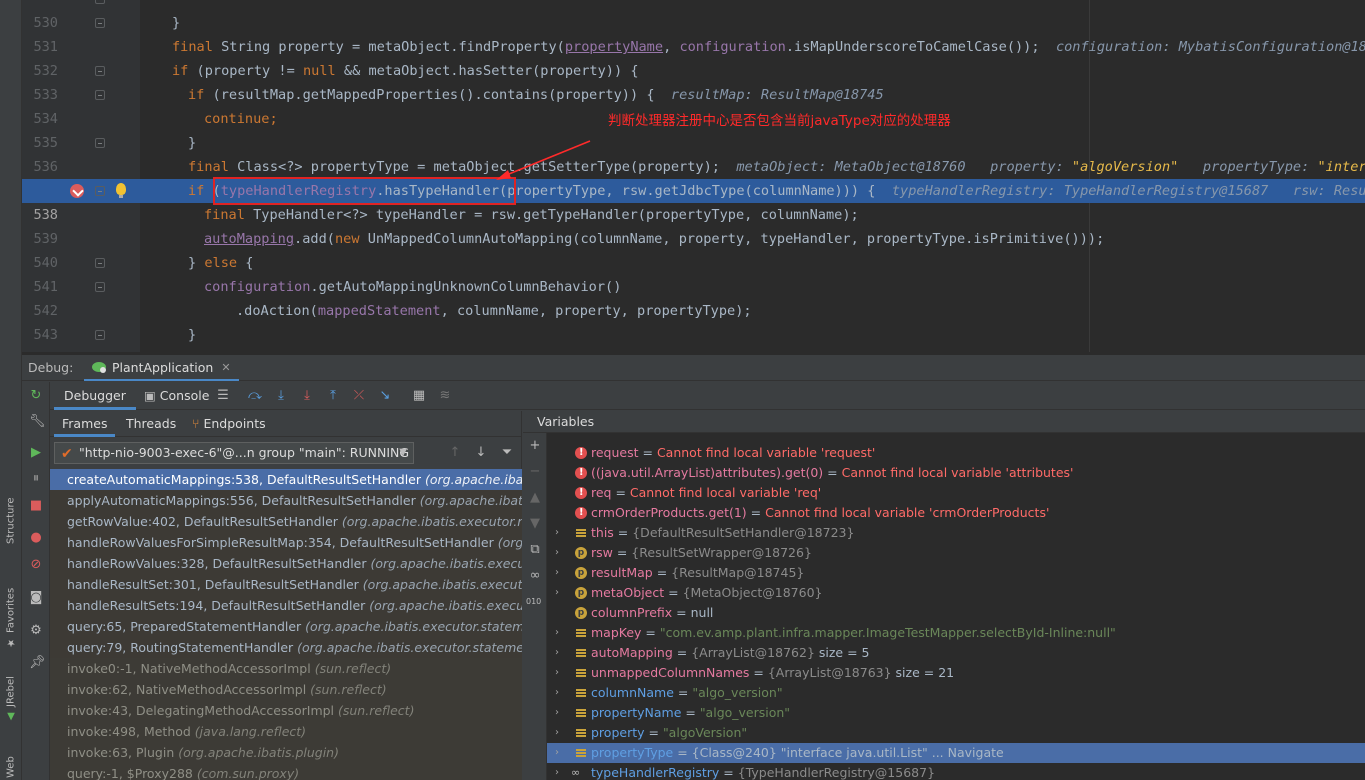  Describe the element at coordinates (333, 396) in the screenshot. I see `step-out-icon: ⤒` at that location.